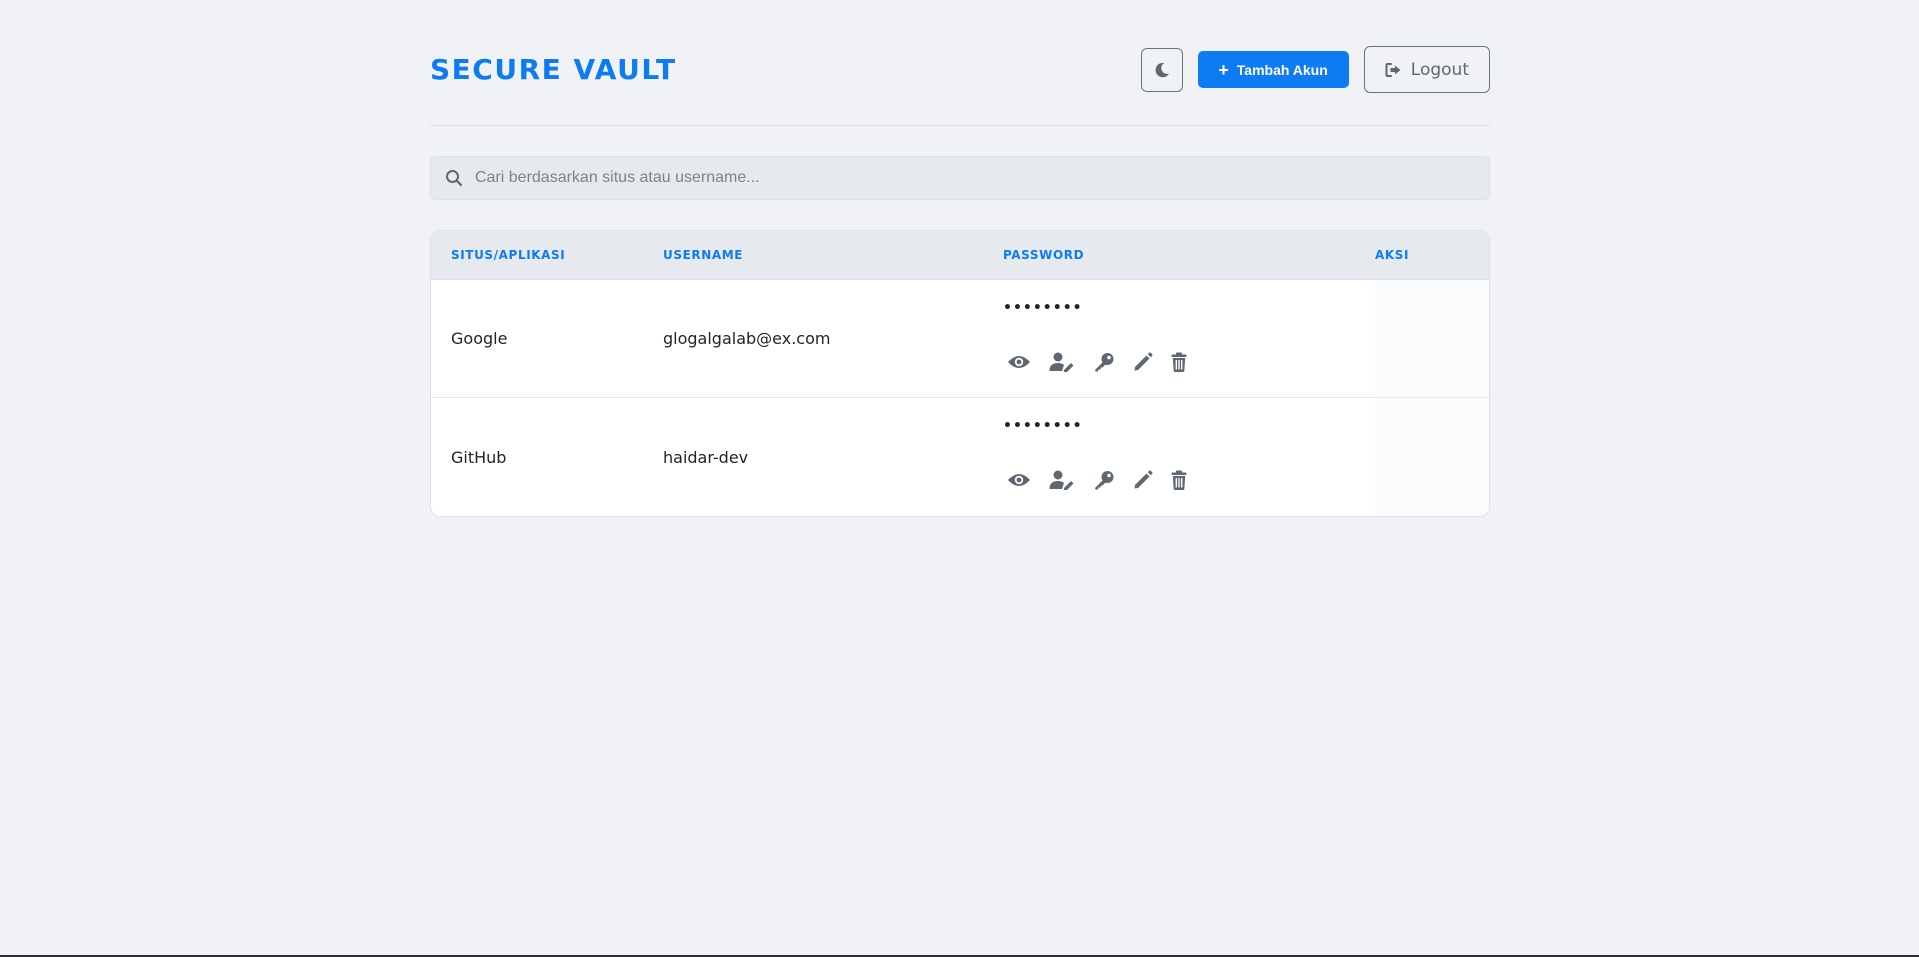  I want to click on table-row: Google glogalgalab@ex.com ••••••••, so click(960, 339).